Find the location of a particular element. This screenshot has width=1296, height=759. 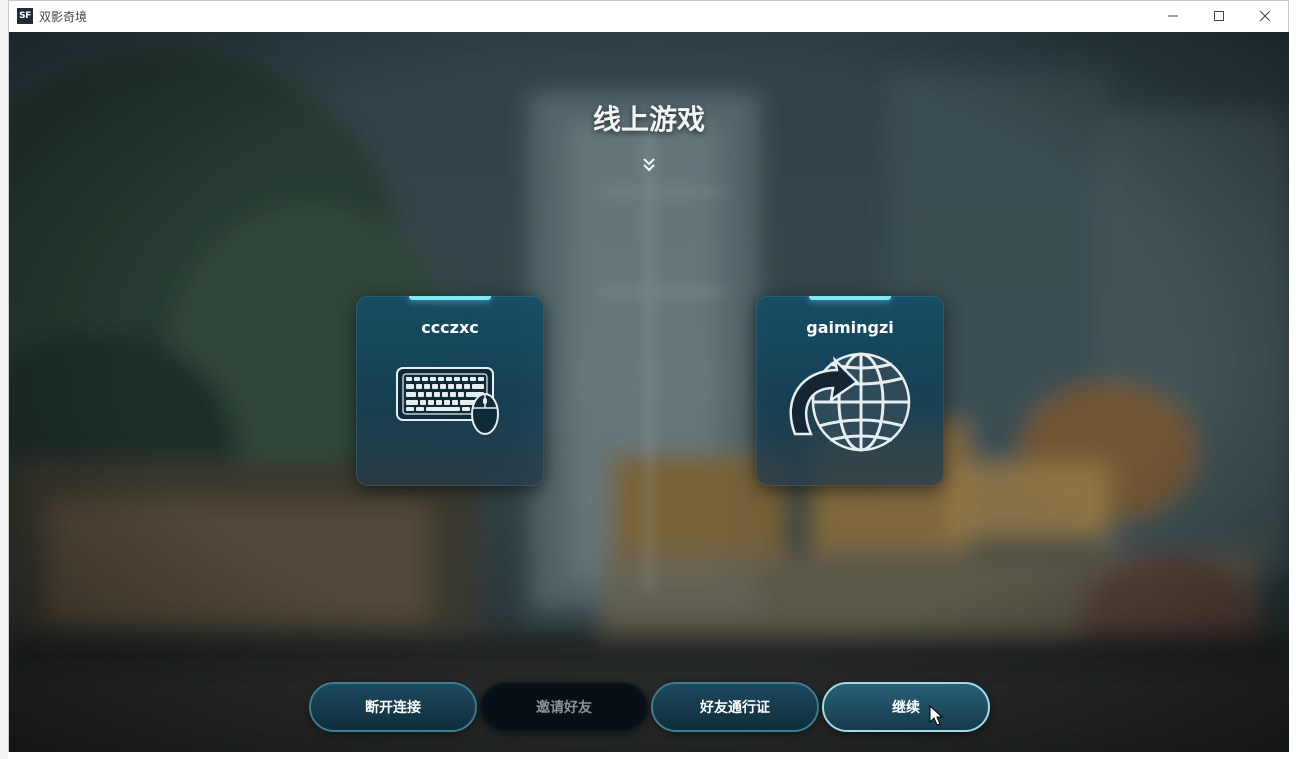

minimize-icon is located at coordinates (1173, 16).